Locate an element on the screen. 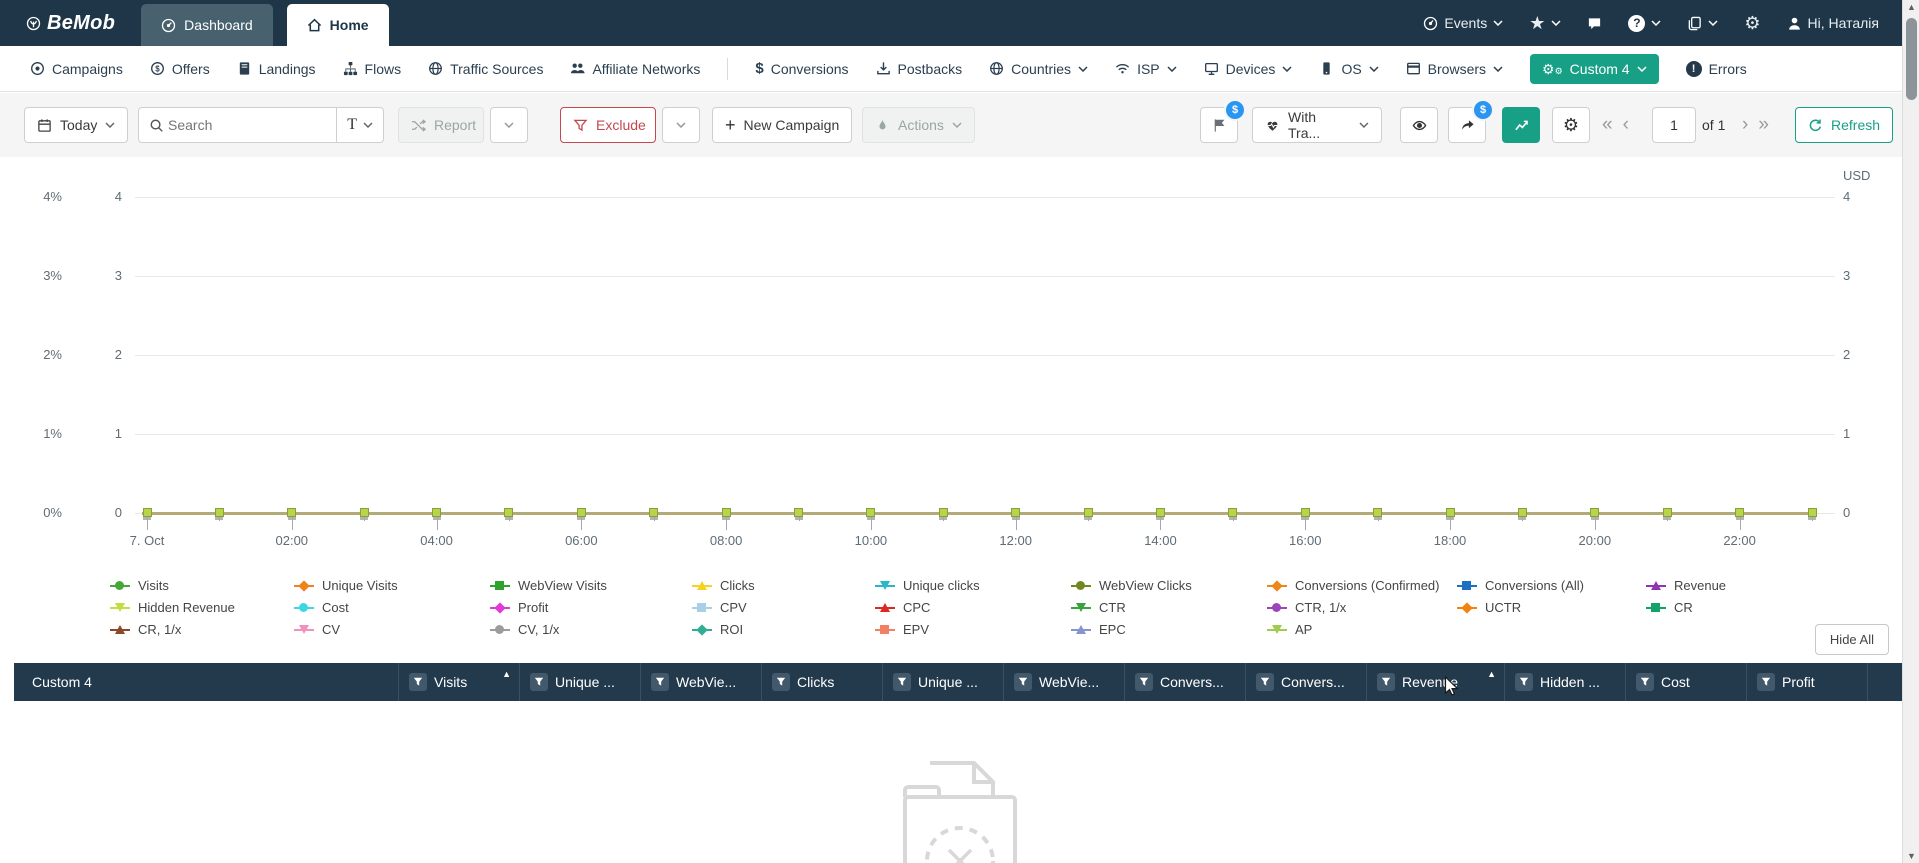  legend-item-epv: EPV is located at coordinates (902, 629).